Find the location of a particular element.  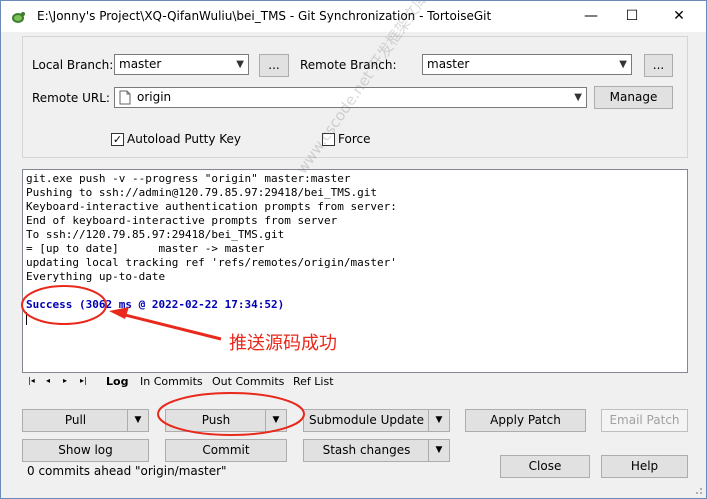

force-label: Force is located at coordinates (354, 139).